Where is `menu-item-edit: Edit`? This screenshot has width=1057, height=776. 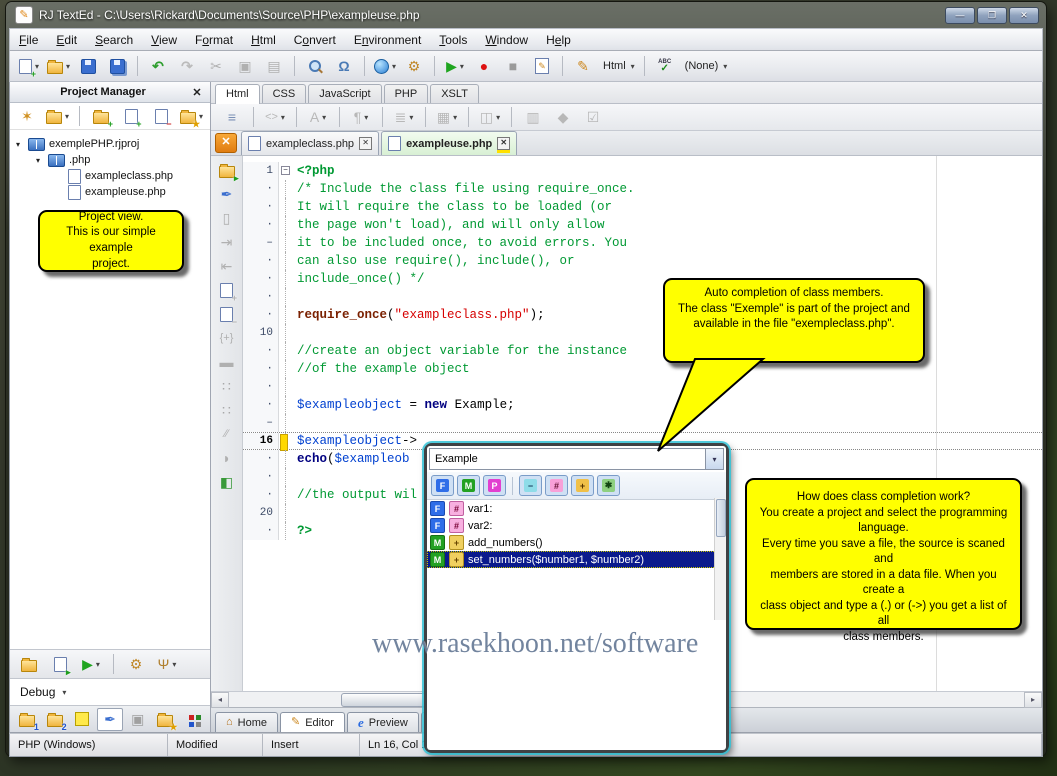
menu-item-edit: Edit is located at coordinates (66, 40).